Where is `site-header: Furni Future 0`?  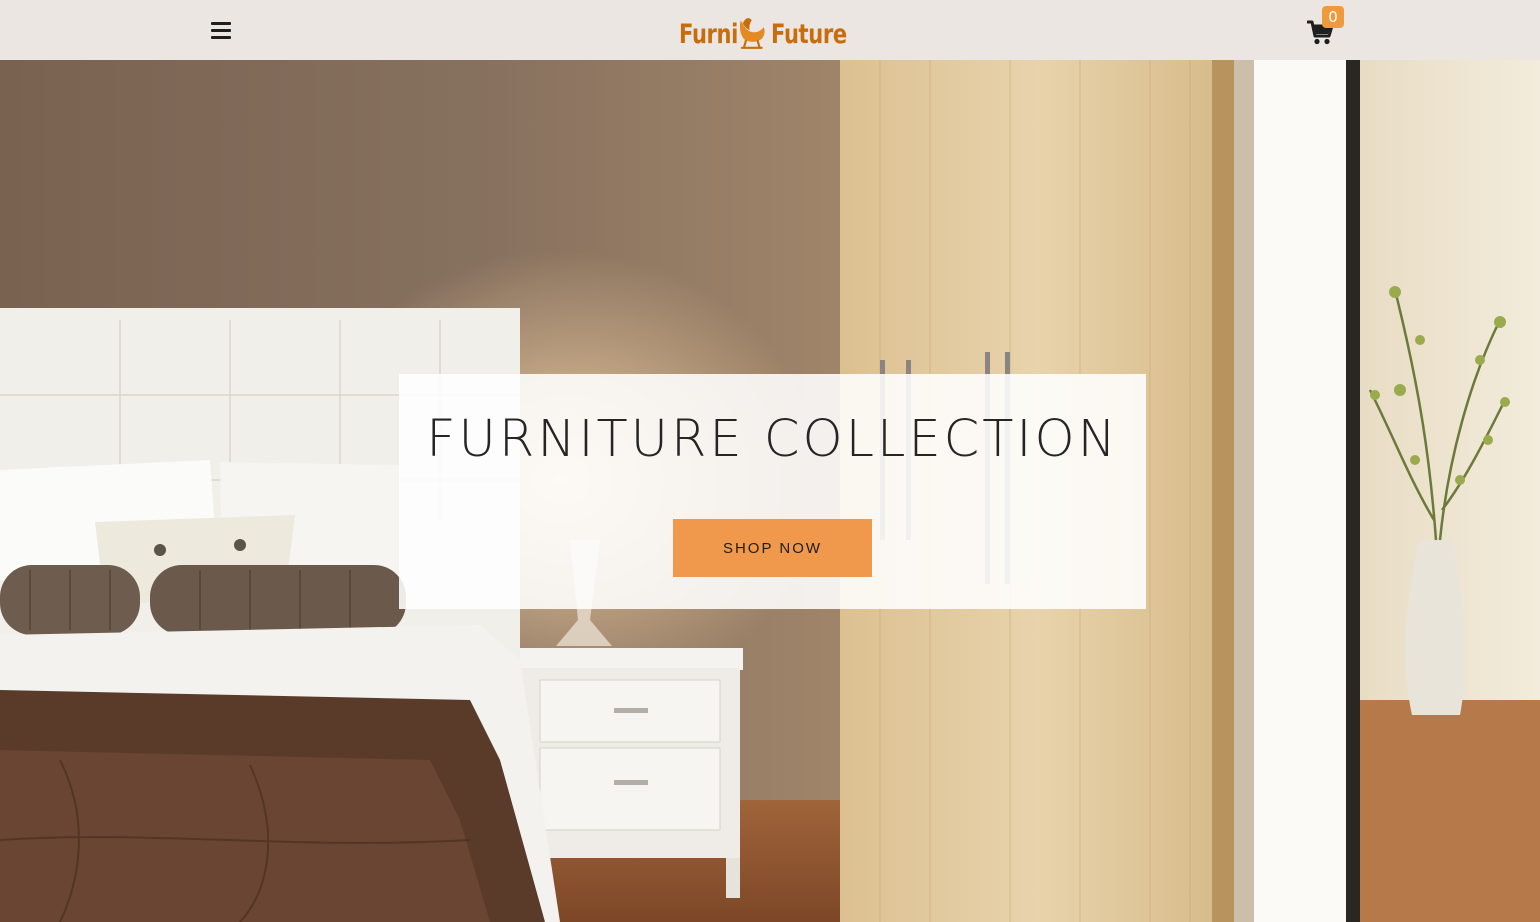 site-header: Furni Future 0 is located at coordinates (770, 30).